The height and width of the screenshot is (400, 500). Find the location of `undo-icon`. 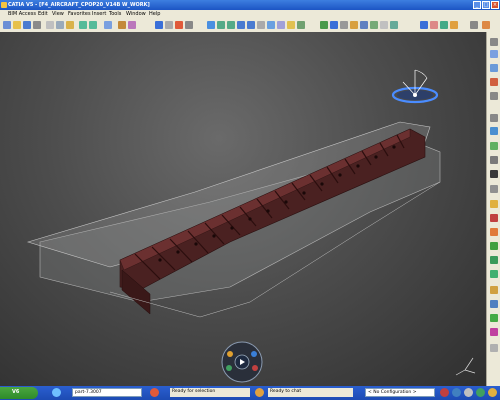

undo-icon is located at coordinates (83, 25).